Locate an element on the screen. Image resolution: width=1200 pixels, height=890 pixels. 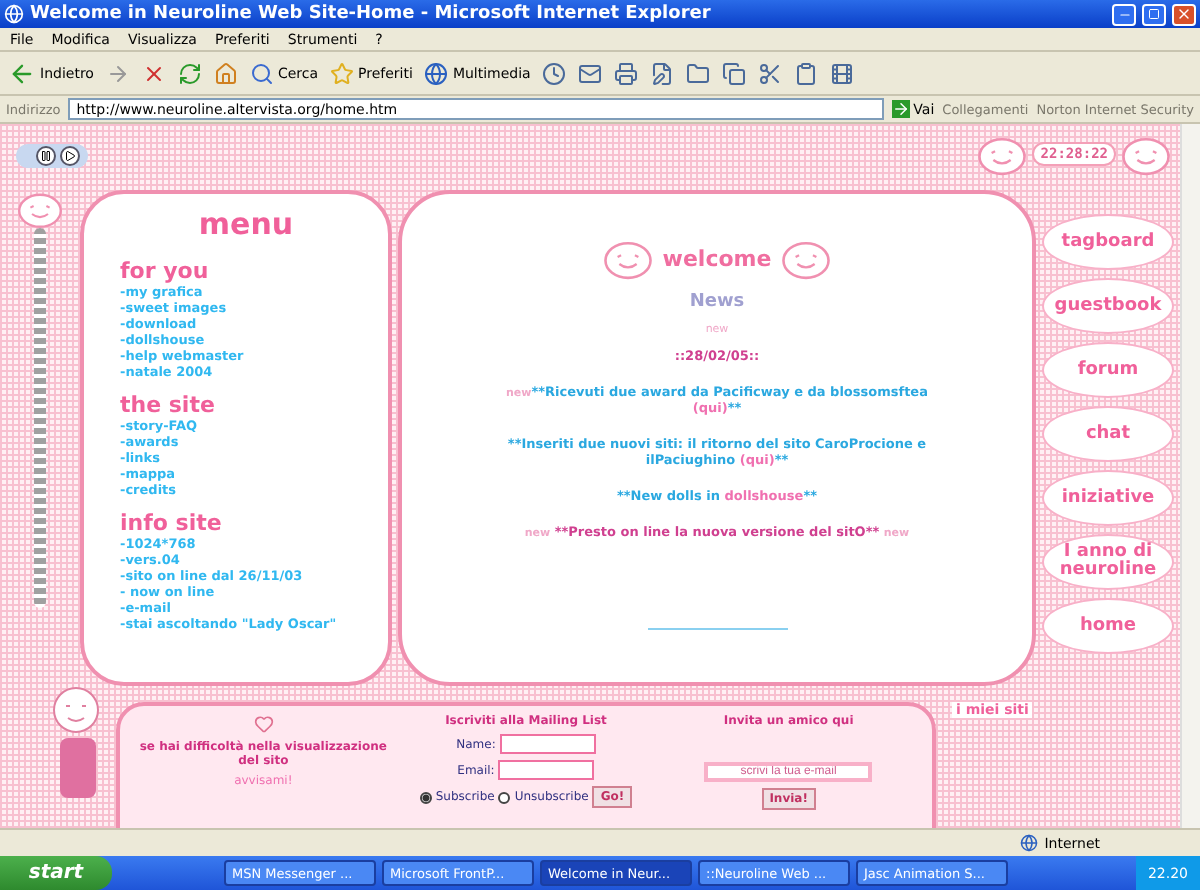
forward-arrow-icon is located at coordinates (117, 73).